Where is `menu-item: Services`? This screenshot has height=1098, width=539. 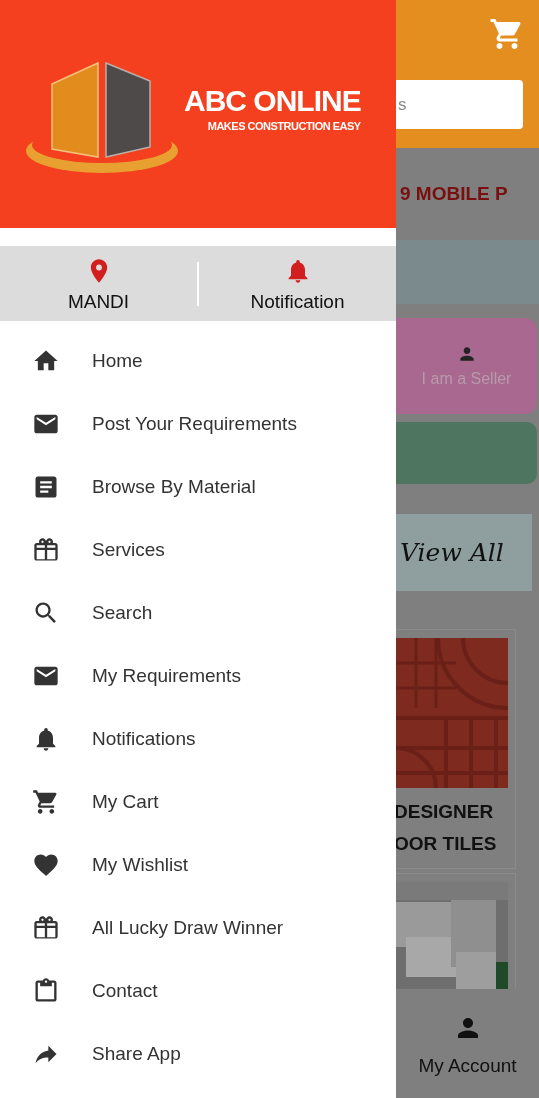
menu-item: Services is located at coordinates (198, 549).